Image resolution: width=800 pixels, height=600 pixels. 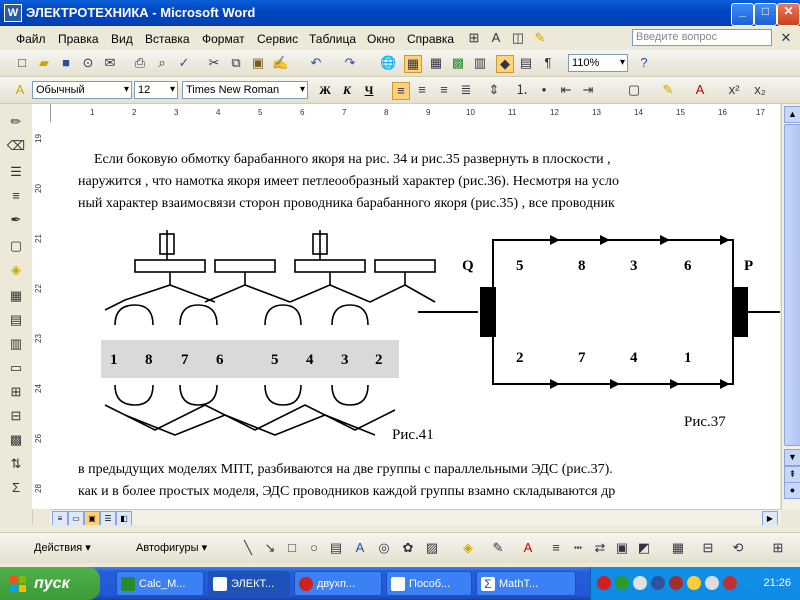 I want to click on clock-tray-icon, so click(x=712, y=583).